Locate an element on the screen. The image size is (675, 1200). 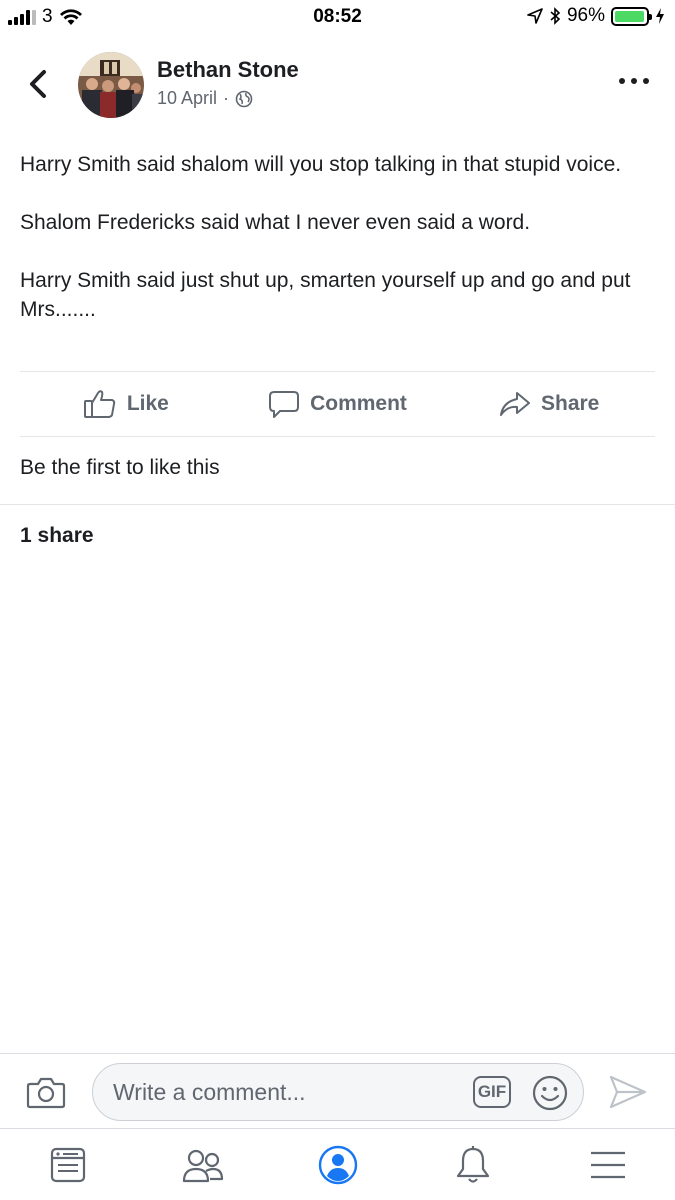
status-right: 96% is located at coordinates (596, 16).